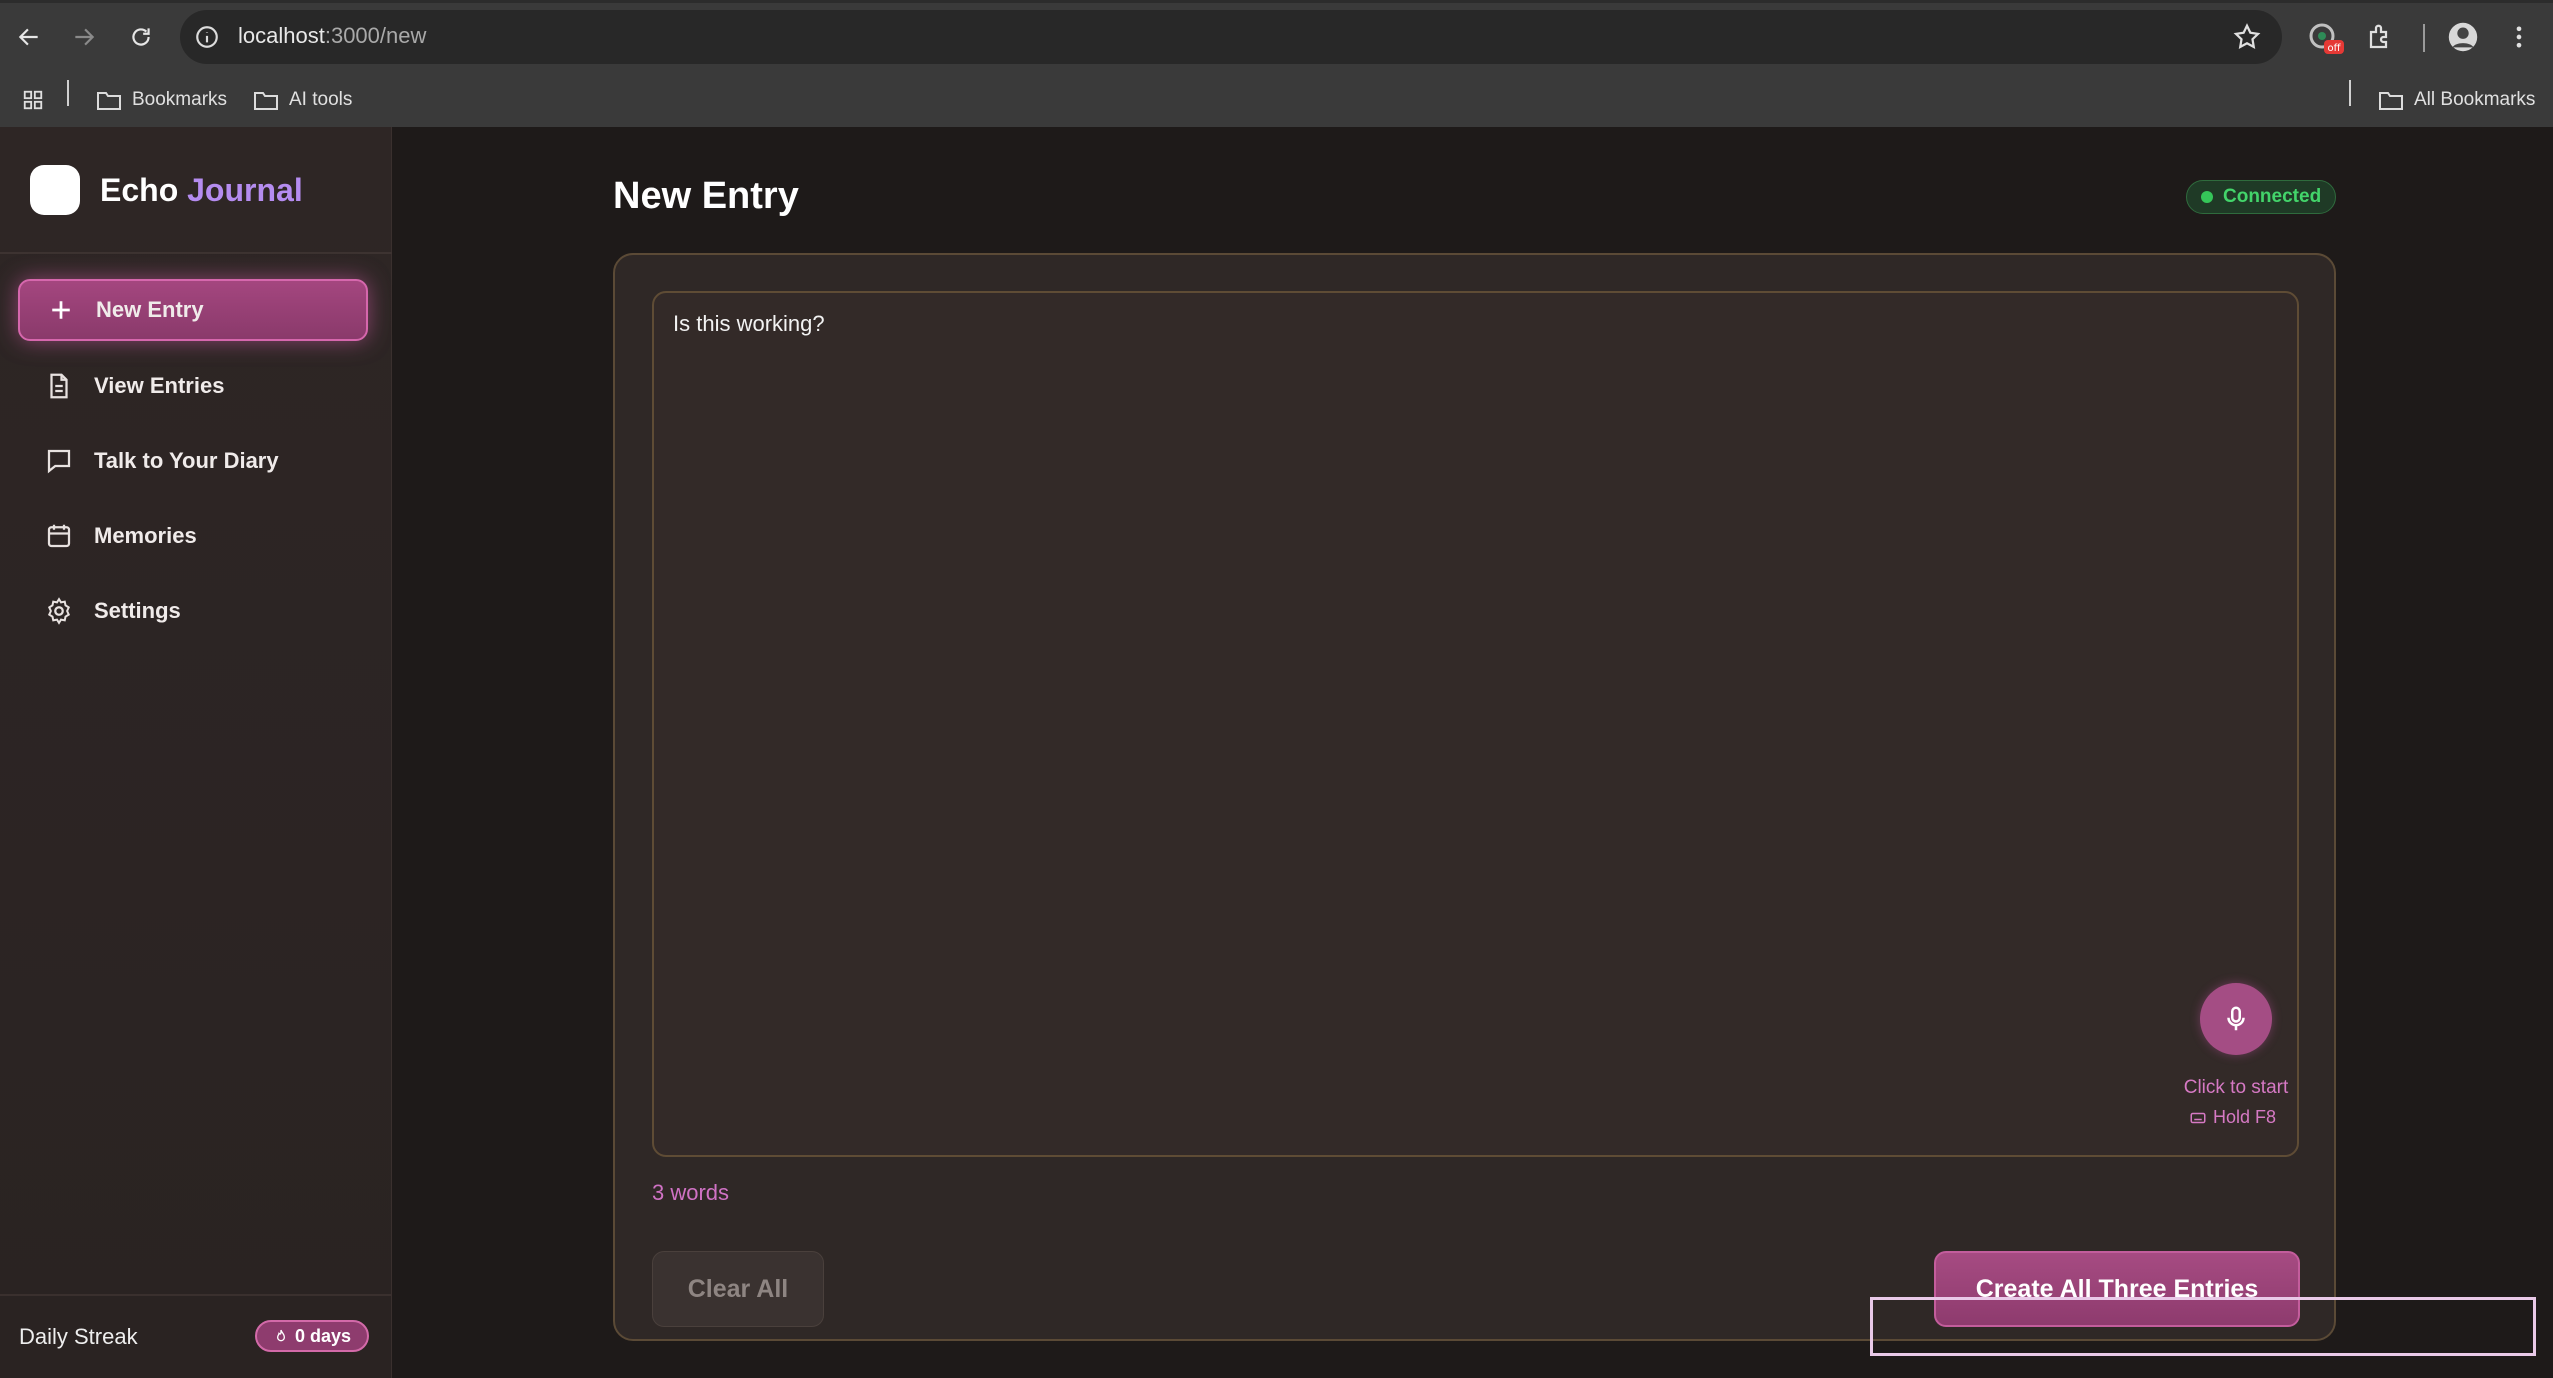 This screenshot has height=1378, width=2553. What do you see at coordinates (2456, 100) in the screenshot?
I see `all-bookmarks-folder: All Bookmarks` at bounding box center [2456, 100].